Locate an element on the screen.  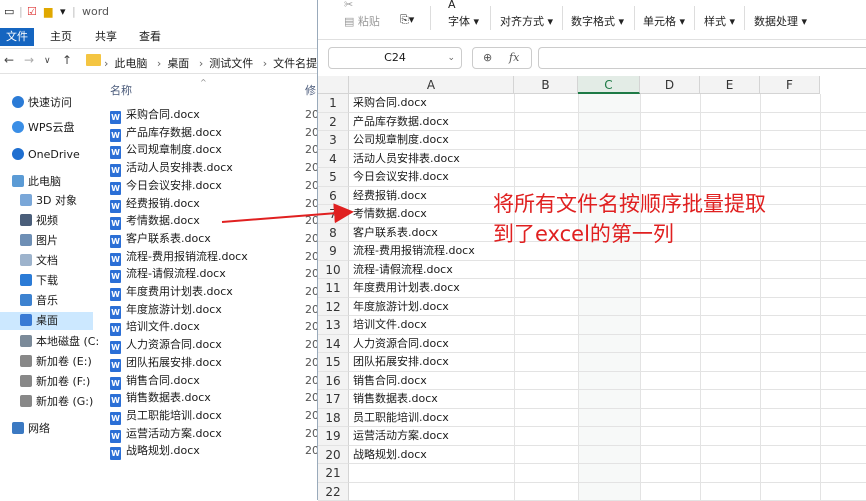
file-list-item: W流程-请假流程.docx20 is located at coordinates (213, 273).